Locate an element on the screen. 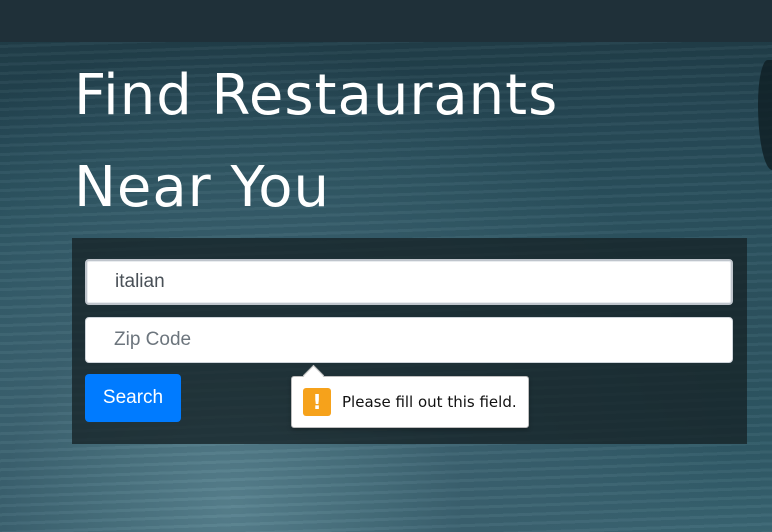 The width and height of the screenshot is (772, 532). validation-message: Please fill out this field. is located at coordinates (429, 402).